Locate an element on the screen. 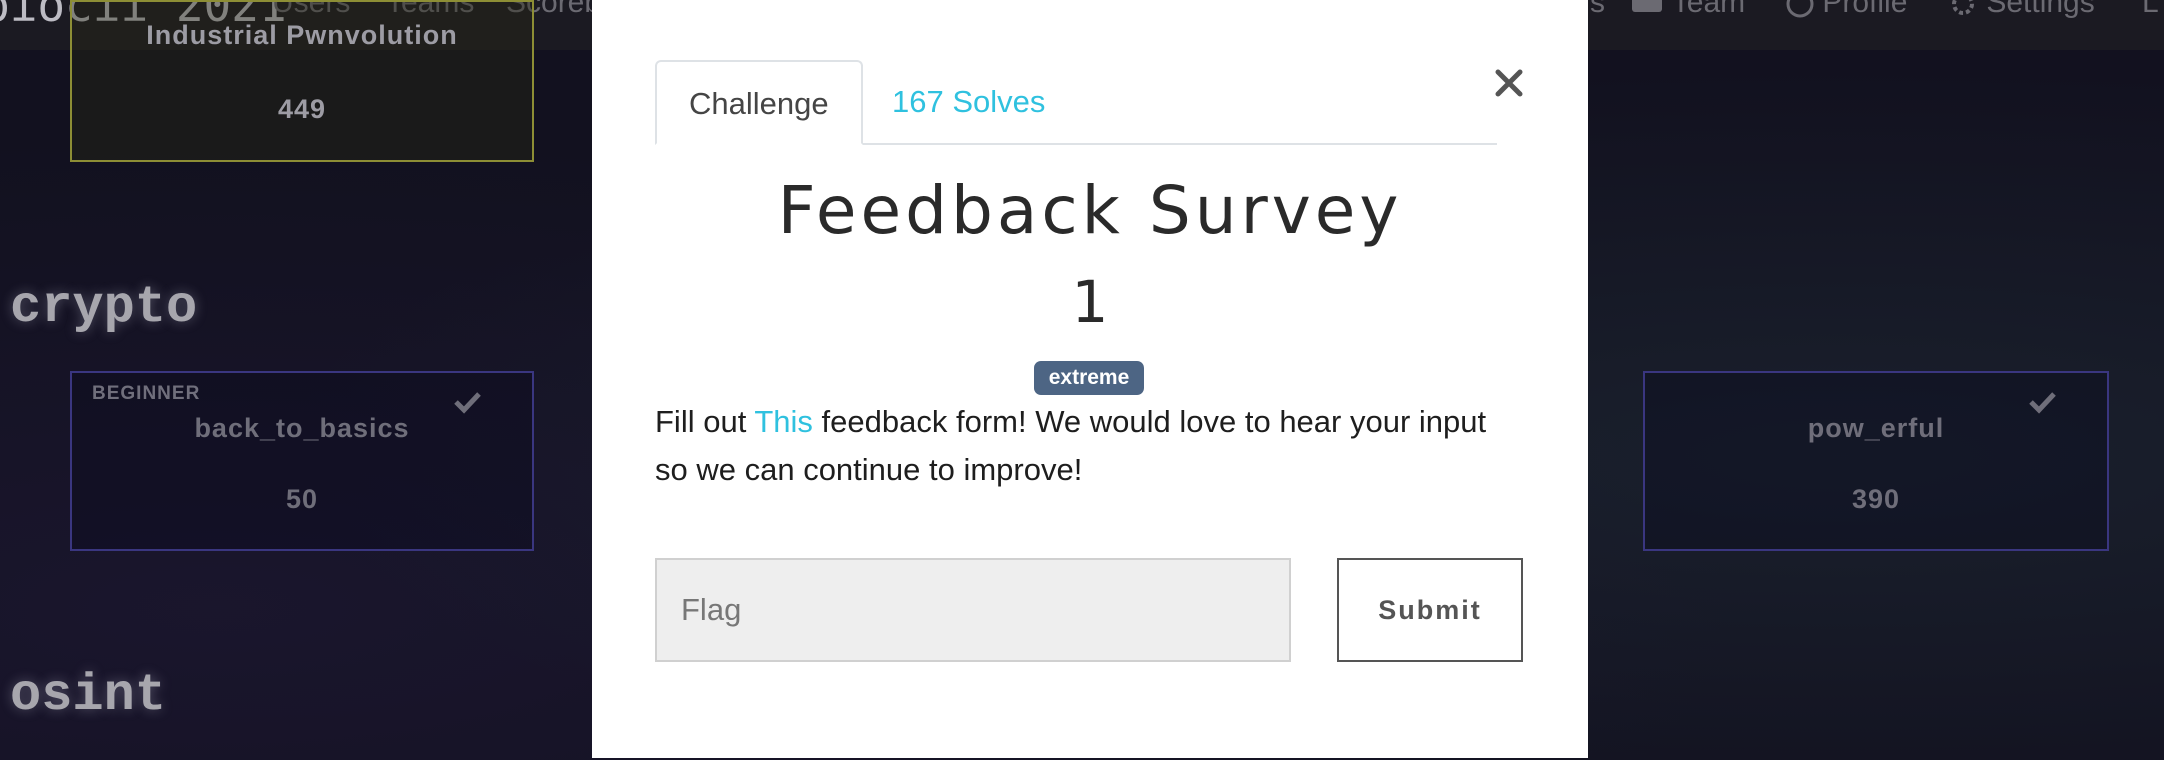 This screenshot has width=2164, height=760. nav-profile: Profile is located at coordinates (1846, 10).